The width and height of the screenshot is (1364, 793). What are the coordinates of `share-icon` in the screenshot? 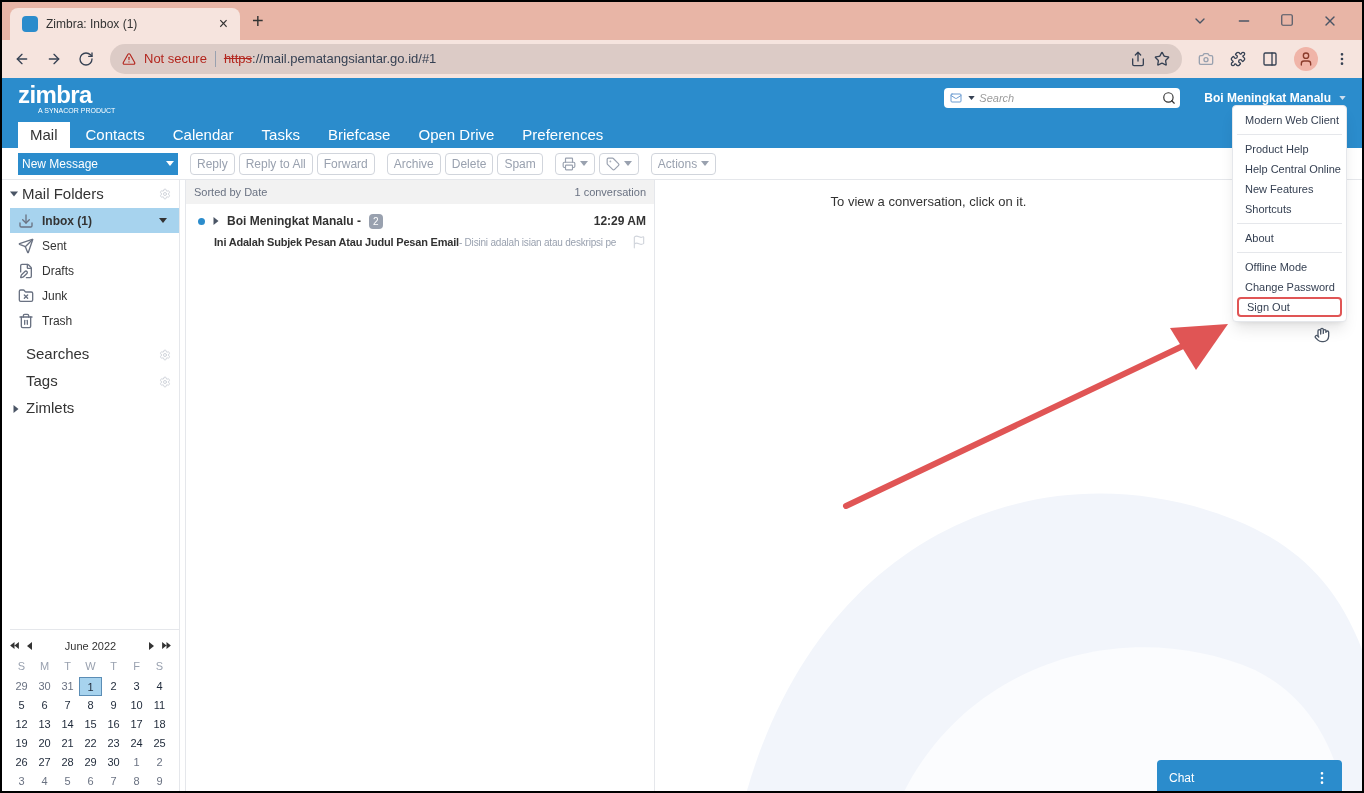 It's located at (1138, 59).